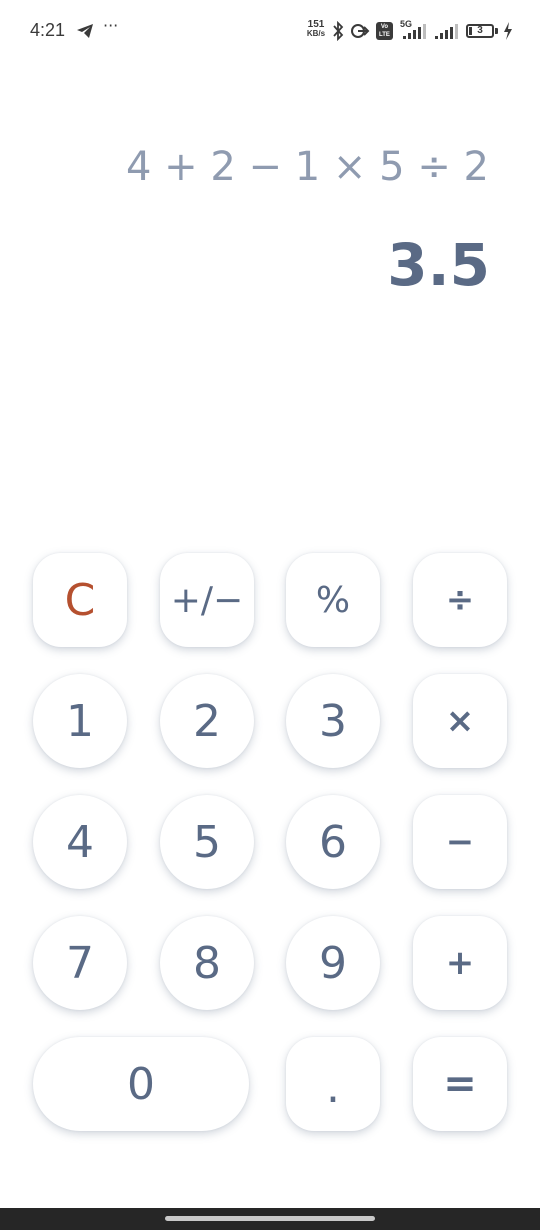 The image size is (540, 1230). I want to click on digit-3-button: 3, so click(333, 721).